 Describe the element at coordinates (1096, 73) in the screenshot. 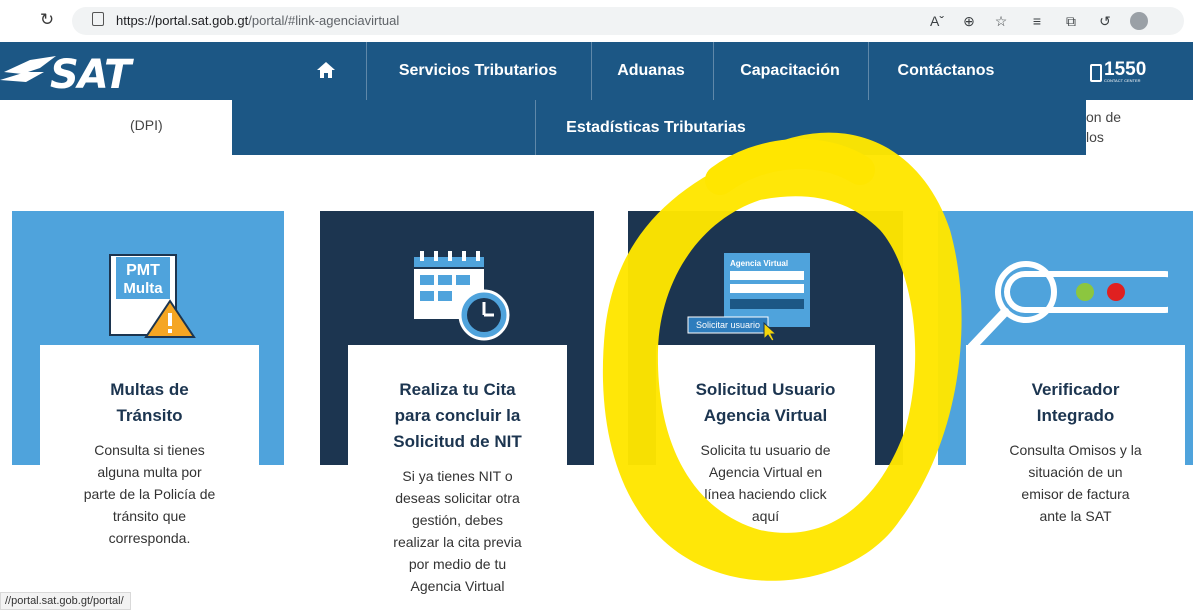

I see `phone-icon` at that location.